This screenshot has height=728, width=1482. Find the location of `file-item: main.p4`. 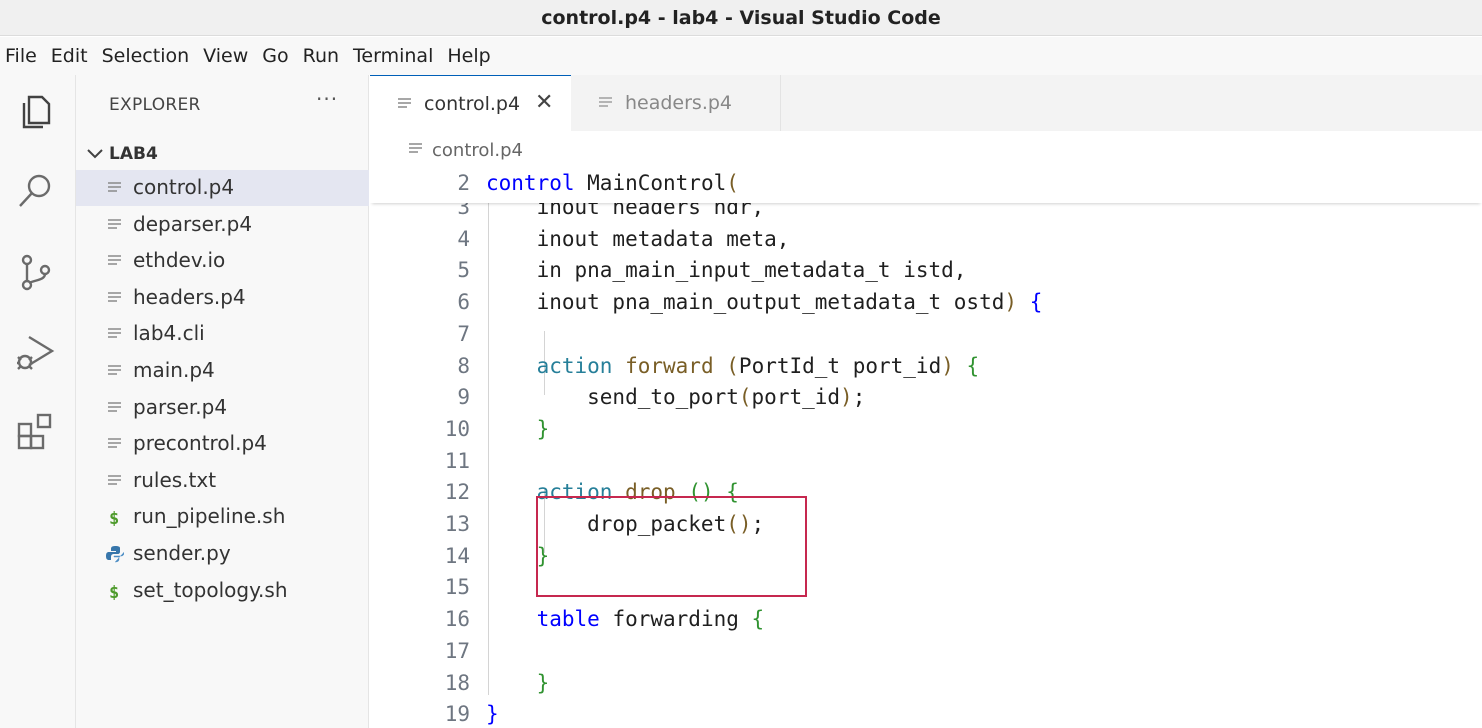

file-item: main.p4 is located at coordinates (222, 371).